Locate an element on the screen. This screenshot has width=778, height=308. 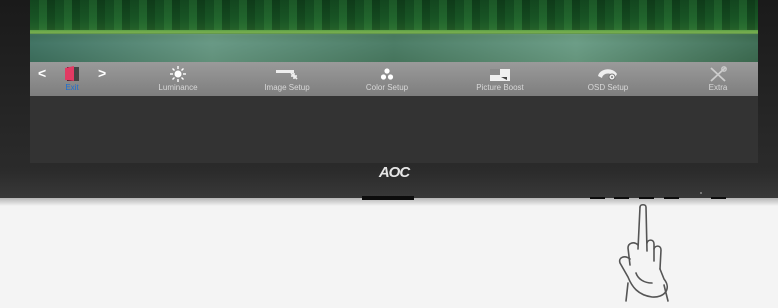
pointing-hand-icon is located at coordinates (642, 253).